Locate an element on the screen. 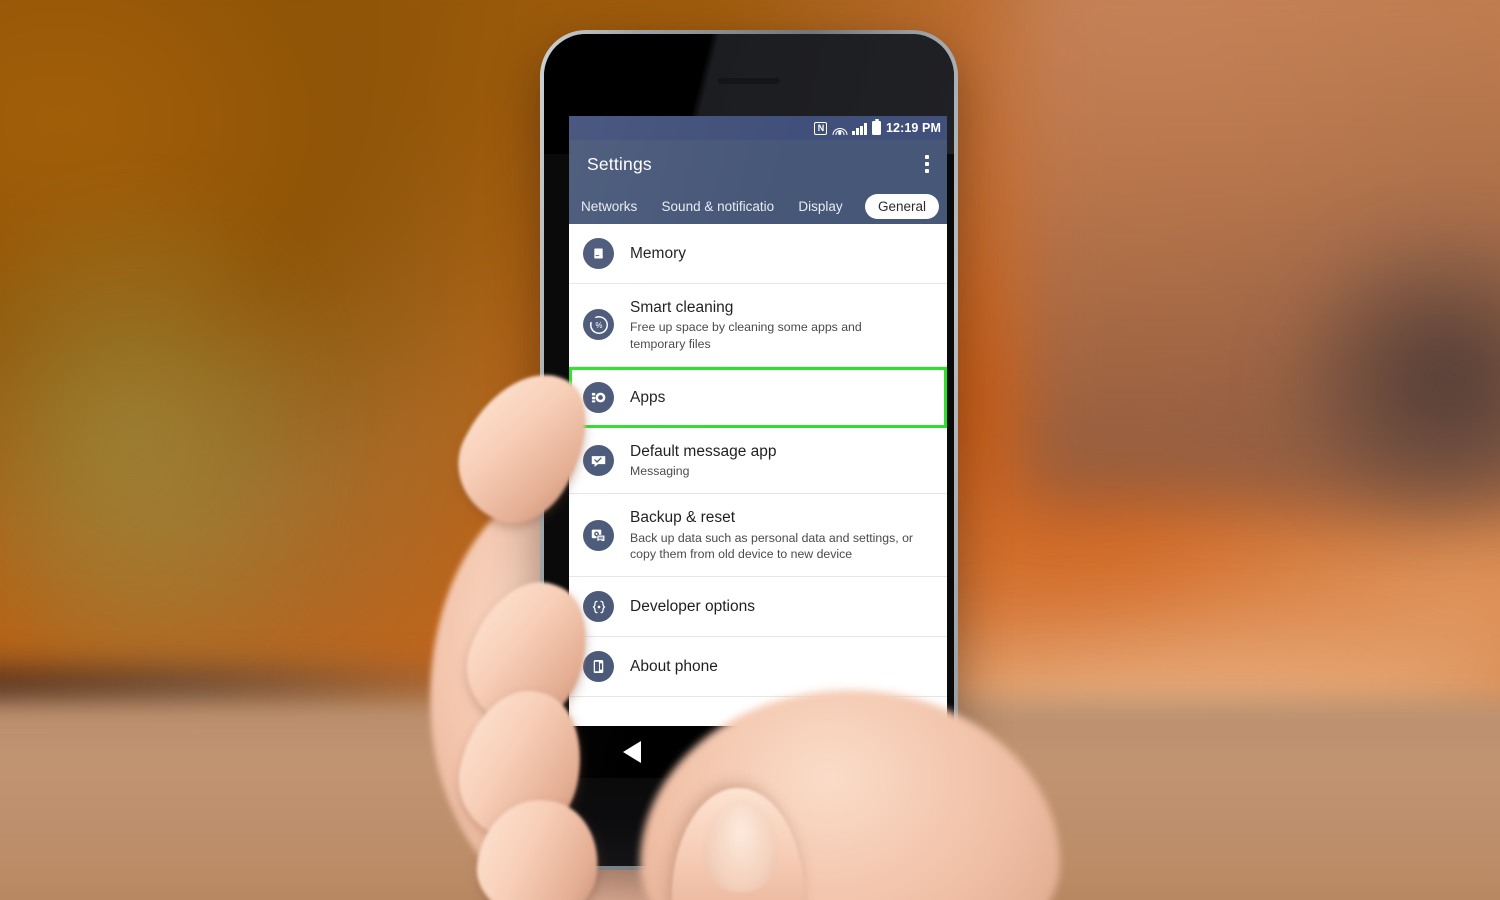  list-item-apps: Apps is located at coordinates (758, 397).